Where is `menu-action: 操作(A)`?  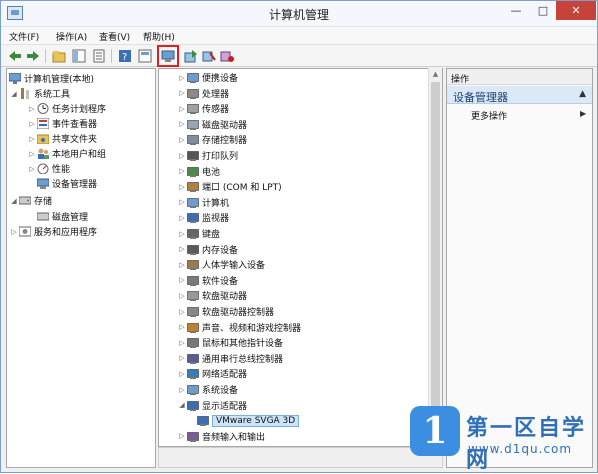
menu-action: 操作(A) is located at coordinates (71, 36).